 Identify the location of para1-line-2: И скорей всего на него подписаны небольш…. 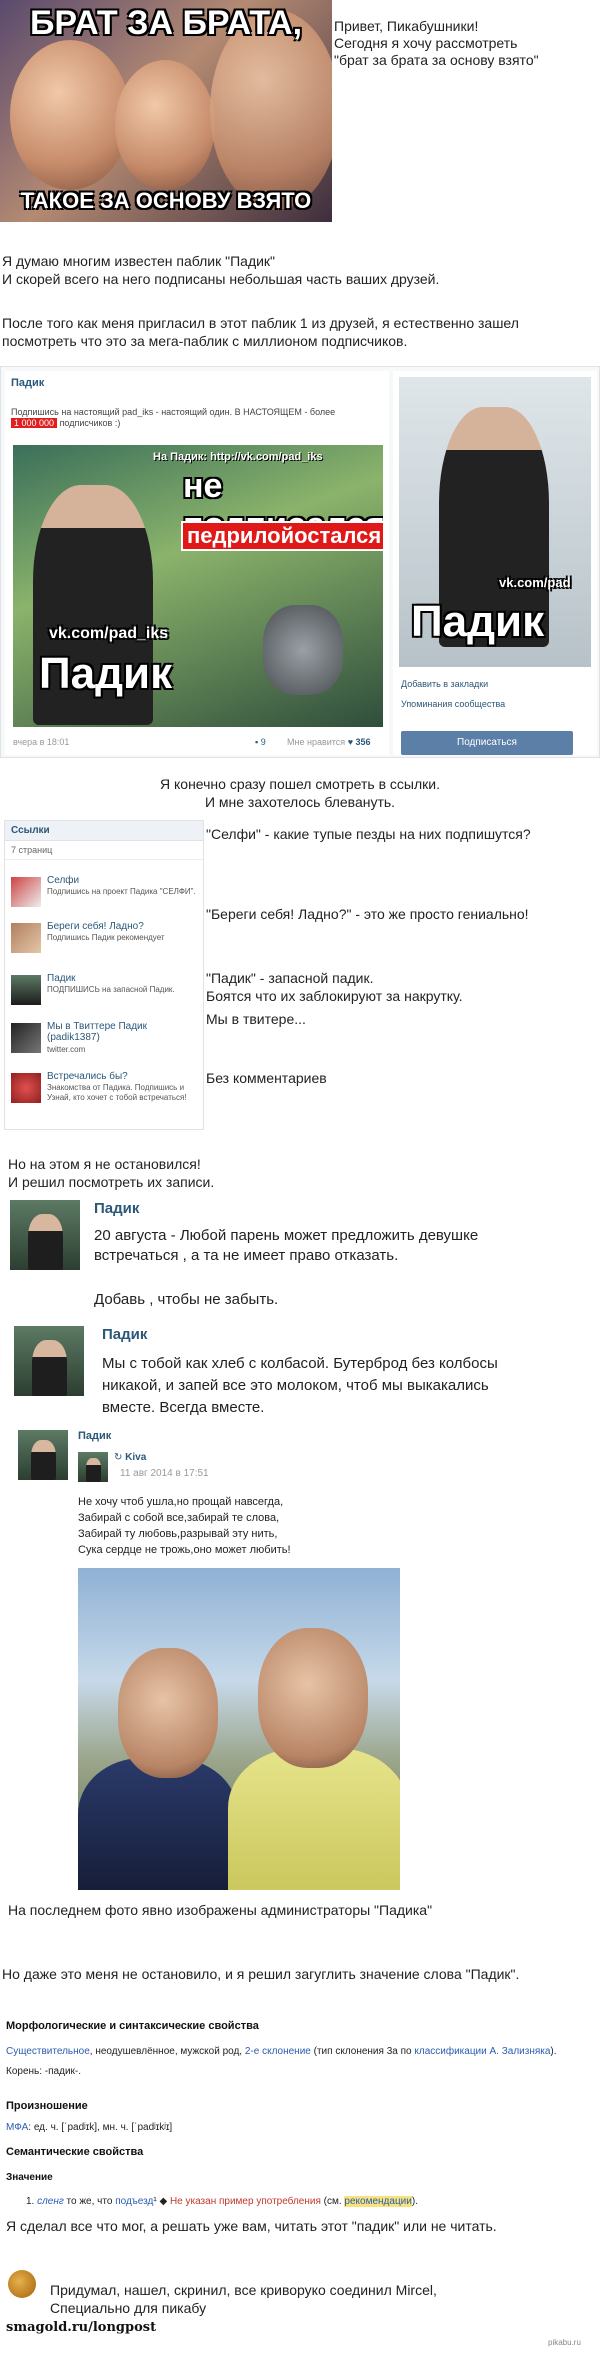
(221, 279).